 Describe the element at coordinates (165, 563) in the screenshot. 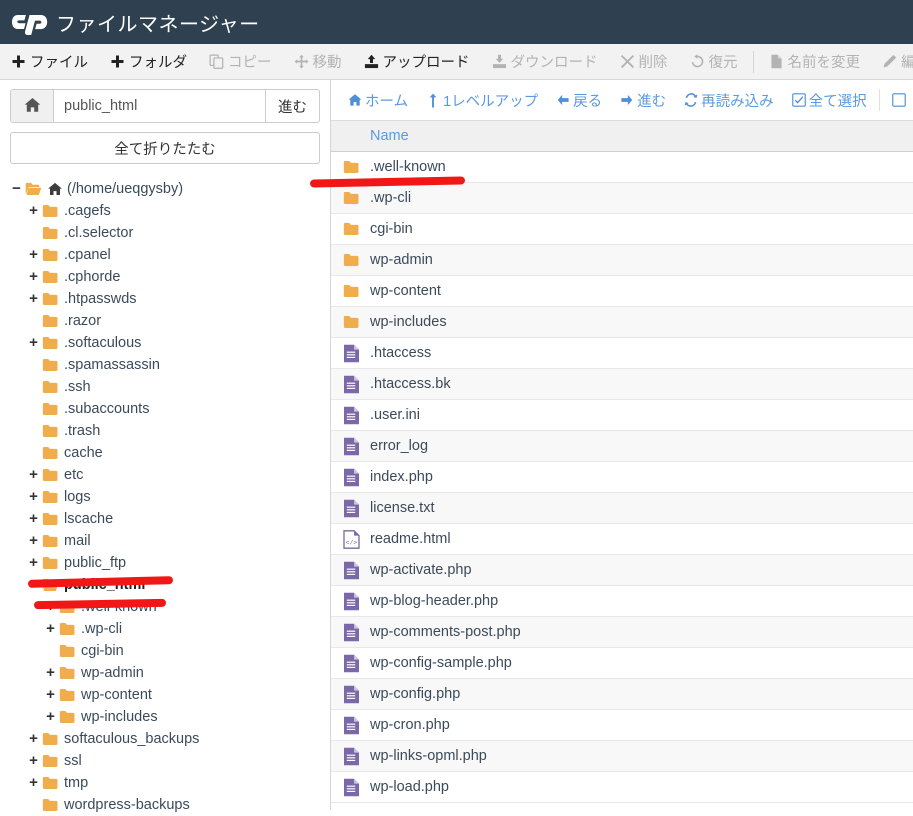

I see `tree-node-public_ftp: + public_ftp` at that location.